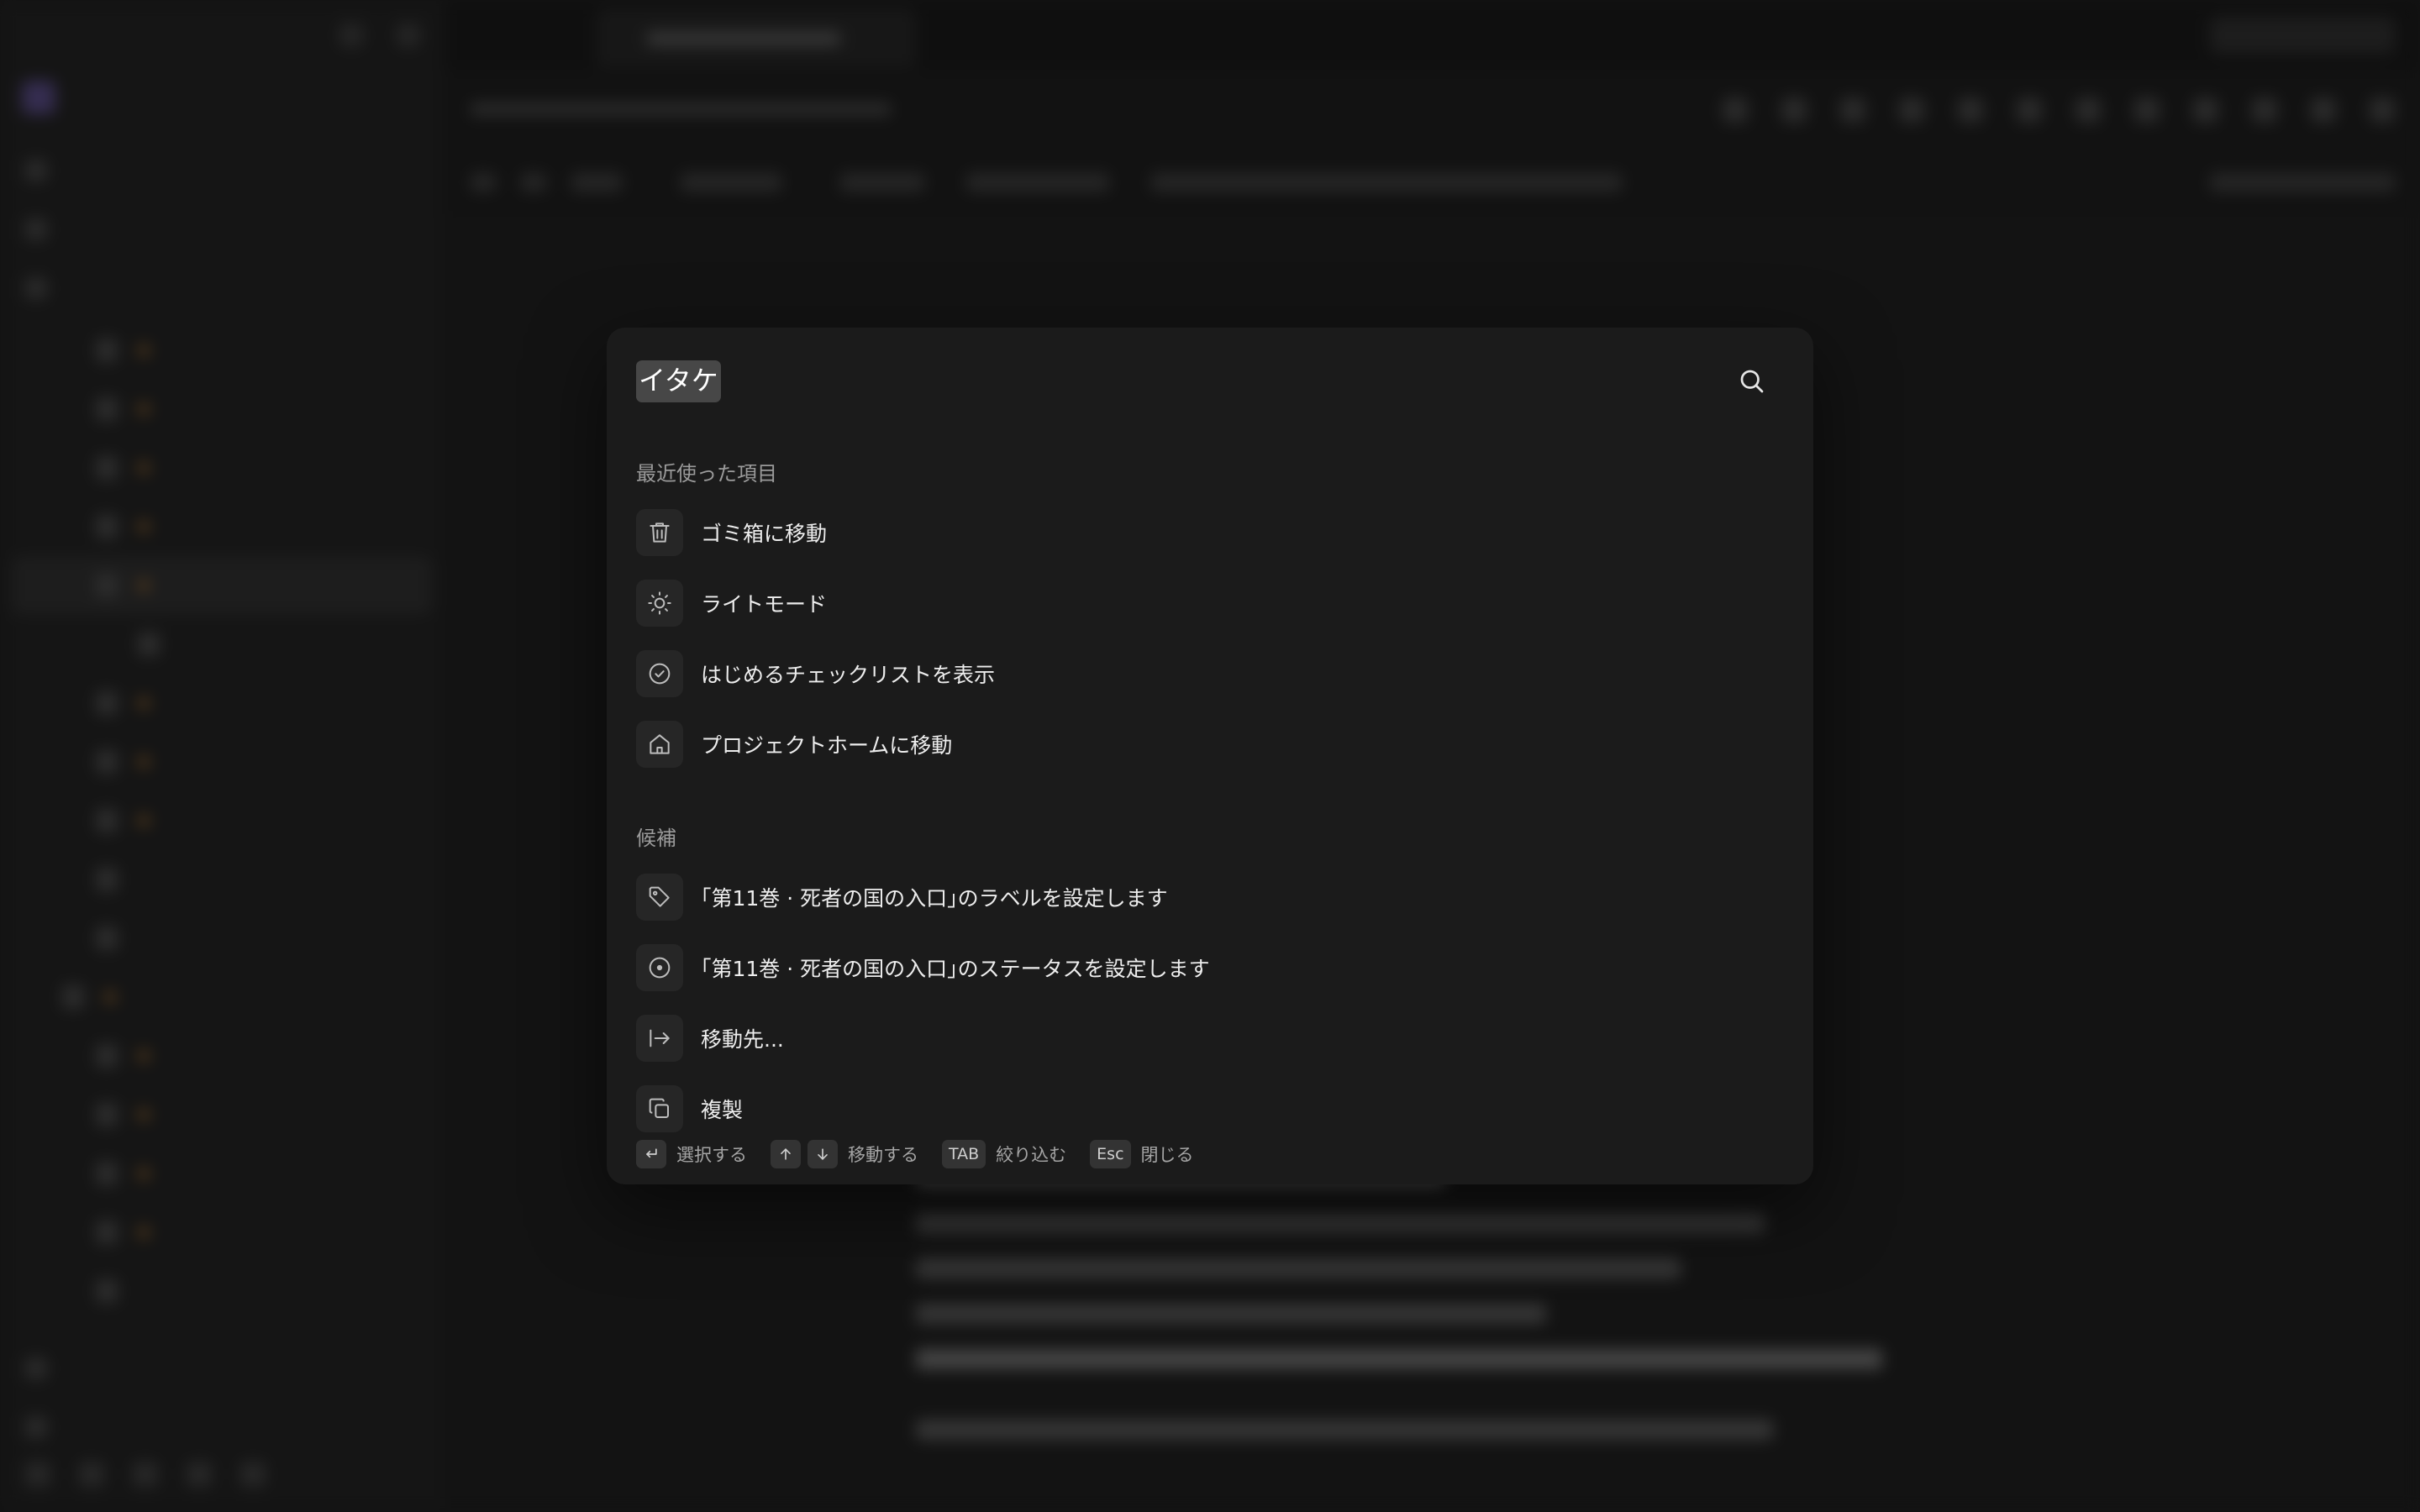  What do you see at coordinates (827, 745) in the screenshot?
I see `command-item-label: プロジェクトホームに移動` at bounding box center [827, 745].